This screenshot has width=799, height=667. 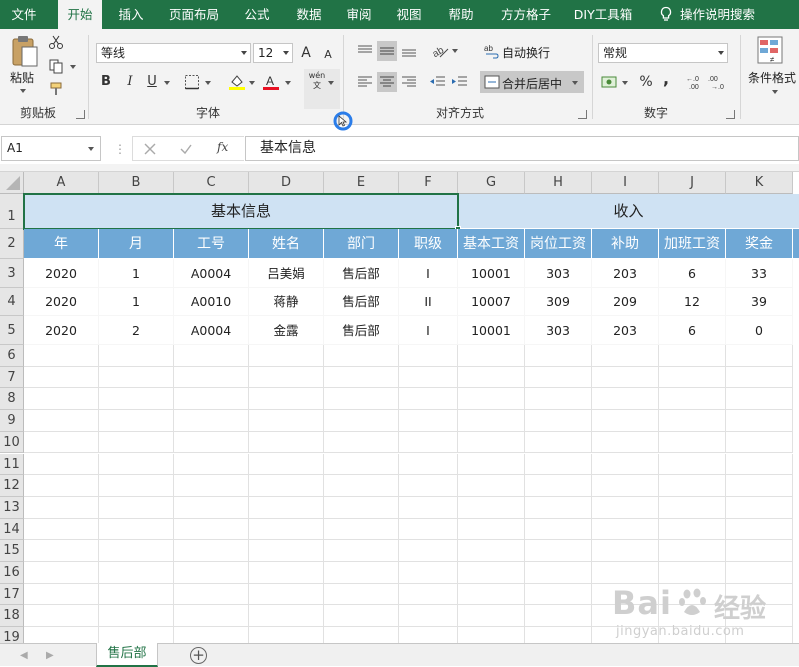 I want to click on font-size-dropdown: 12, so click(x=273, y=53).